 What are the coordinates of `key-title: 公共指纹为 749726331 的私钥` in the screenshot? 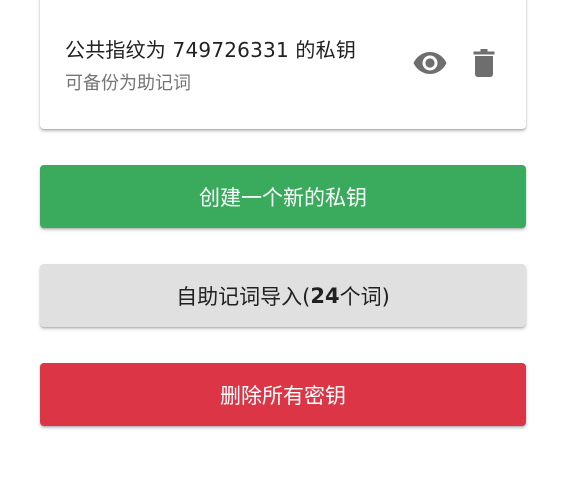 It's located at (211, 50).